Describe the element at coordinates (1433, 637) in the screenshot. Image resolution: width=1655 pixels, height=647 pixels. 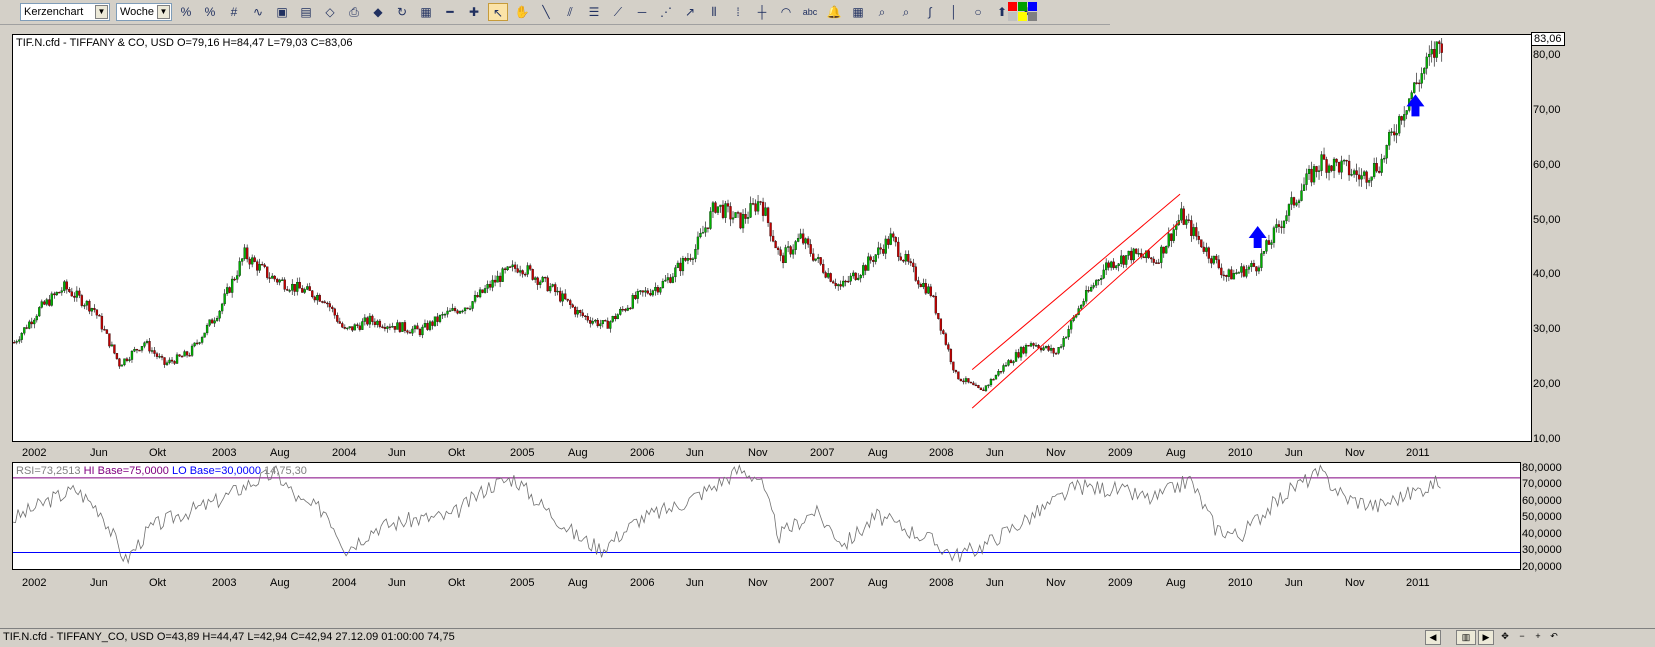
I see `scroll-left-button: ◀` at that location.